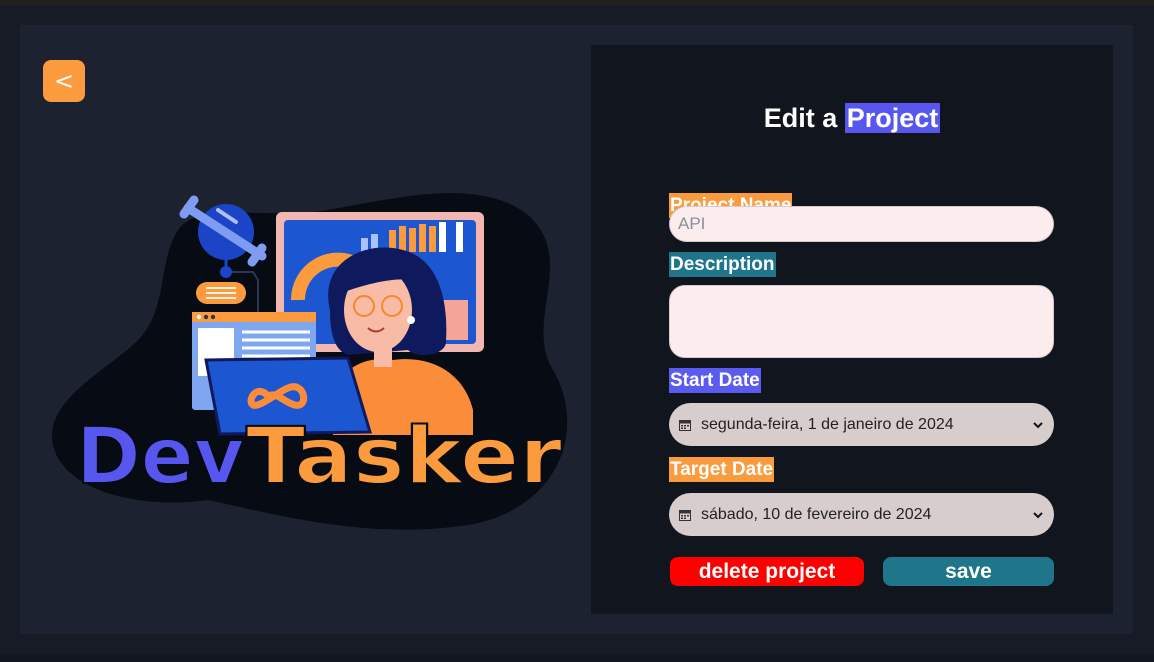 This screenshot has width=1154, height=662. What do you see at coordinates (968, 571) in the screenshot?
I see `save-button: save` at bounding box center [968, 571].